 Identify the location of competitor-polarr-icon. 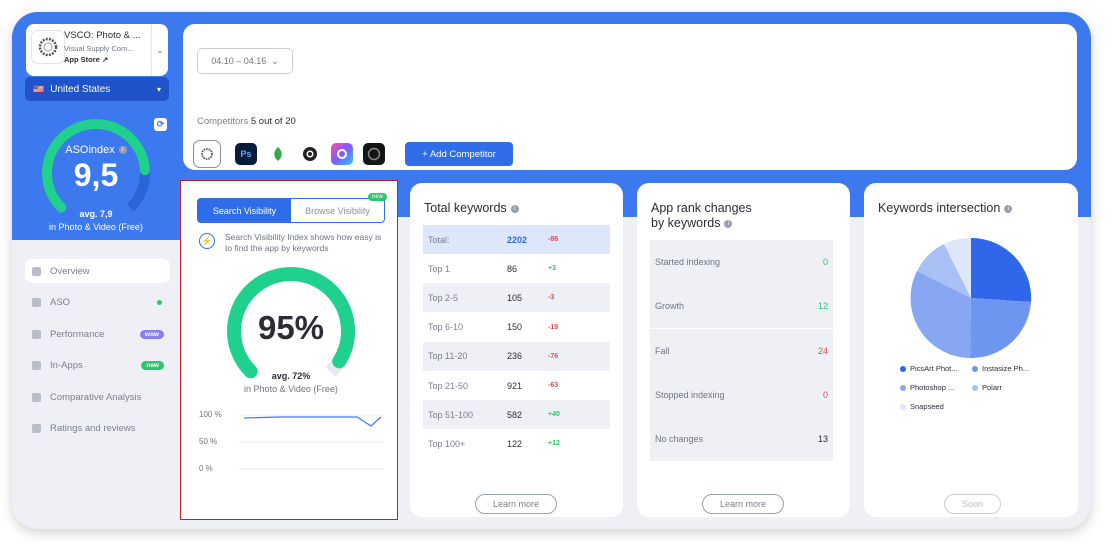
(374, 154).